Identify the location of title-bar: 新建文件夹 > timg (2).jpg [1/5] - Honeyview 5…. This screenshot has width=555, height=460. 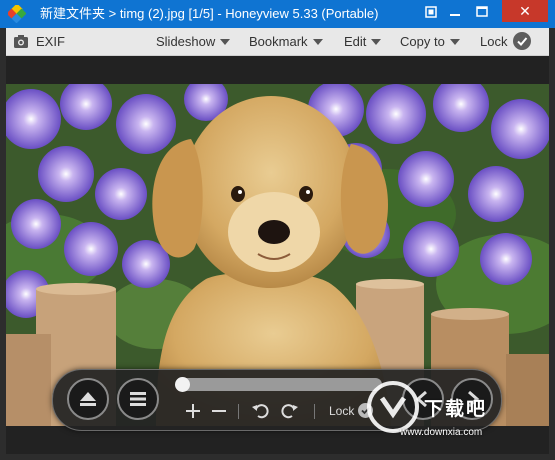
(277, 14).